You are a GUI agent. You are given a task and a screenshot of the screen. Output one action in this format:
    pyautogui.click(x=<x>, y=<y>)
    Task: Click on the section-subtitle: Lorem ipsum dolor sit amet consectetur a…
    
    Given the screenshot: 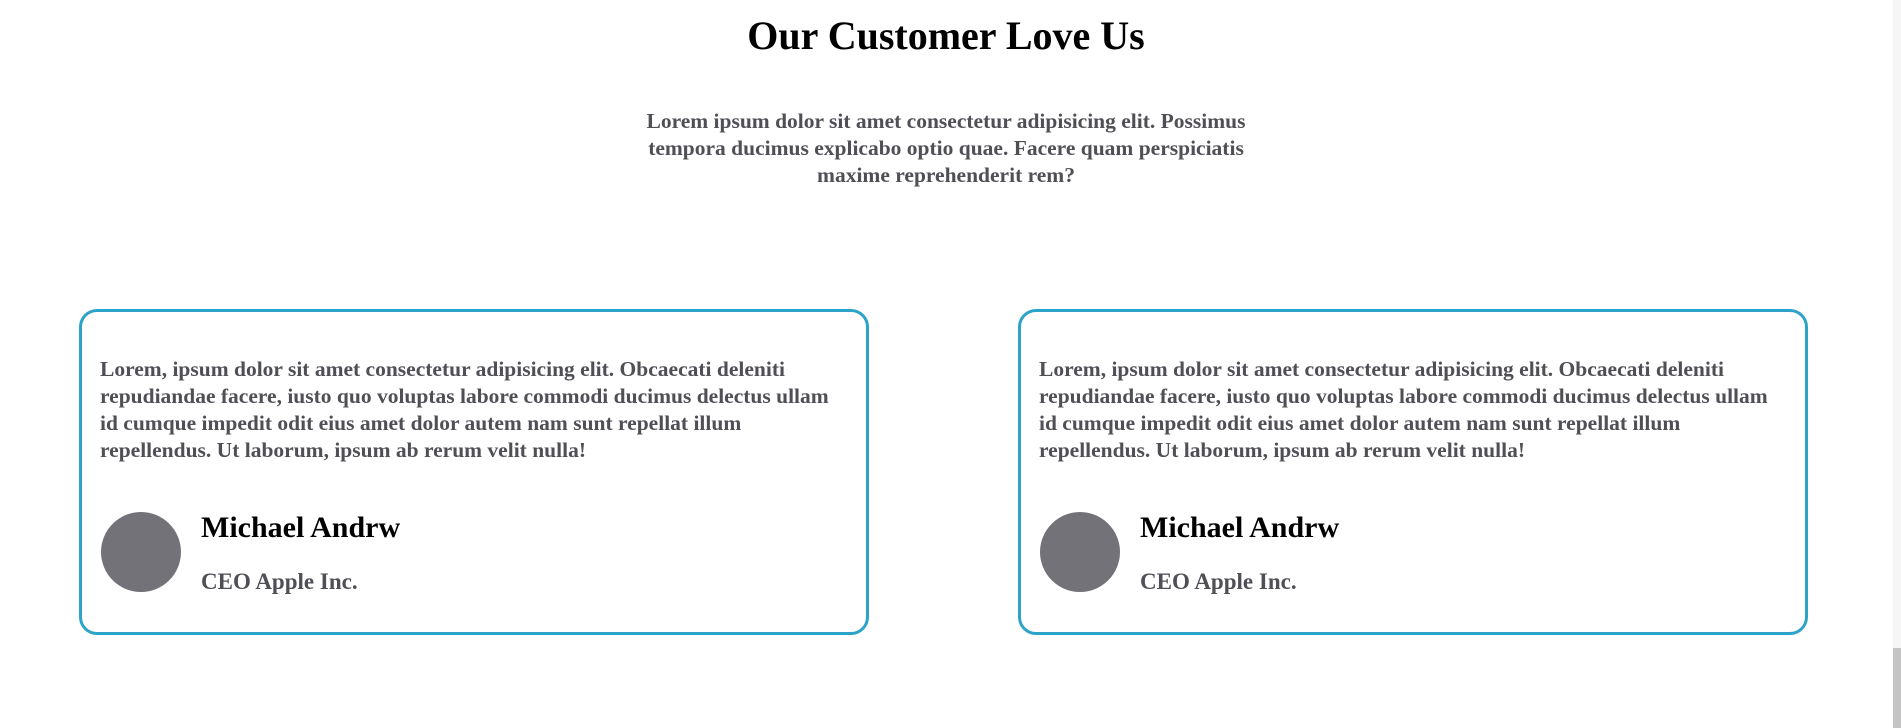 What is the action you would take?
    pyautogui.click(x=946, y=148)
    